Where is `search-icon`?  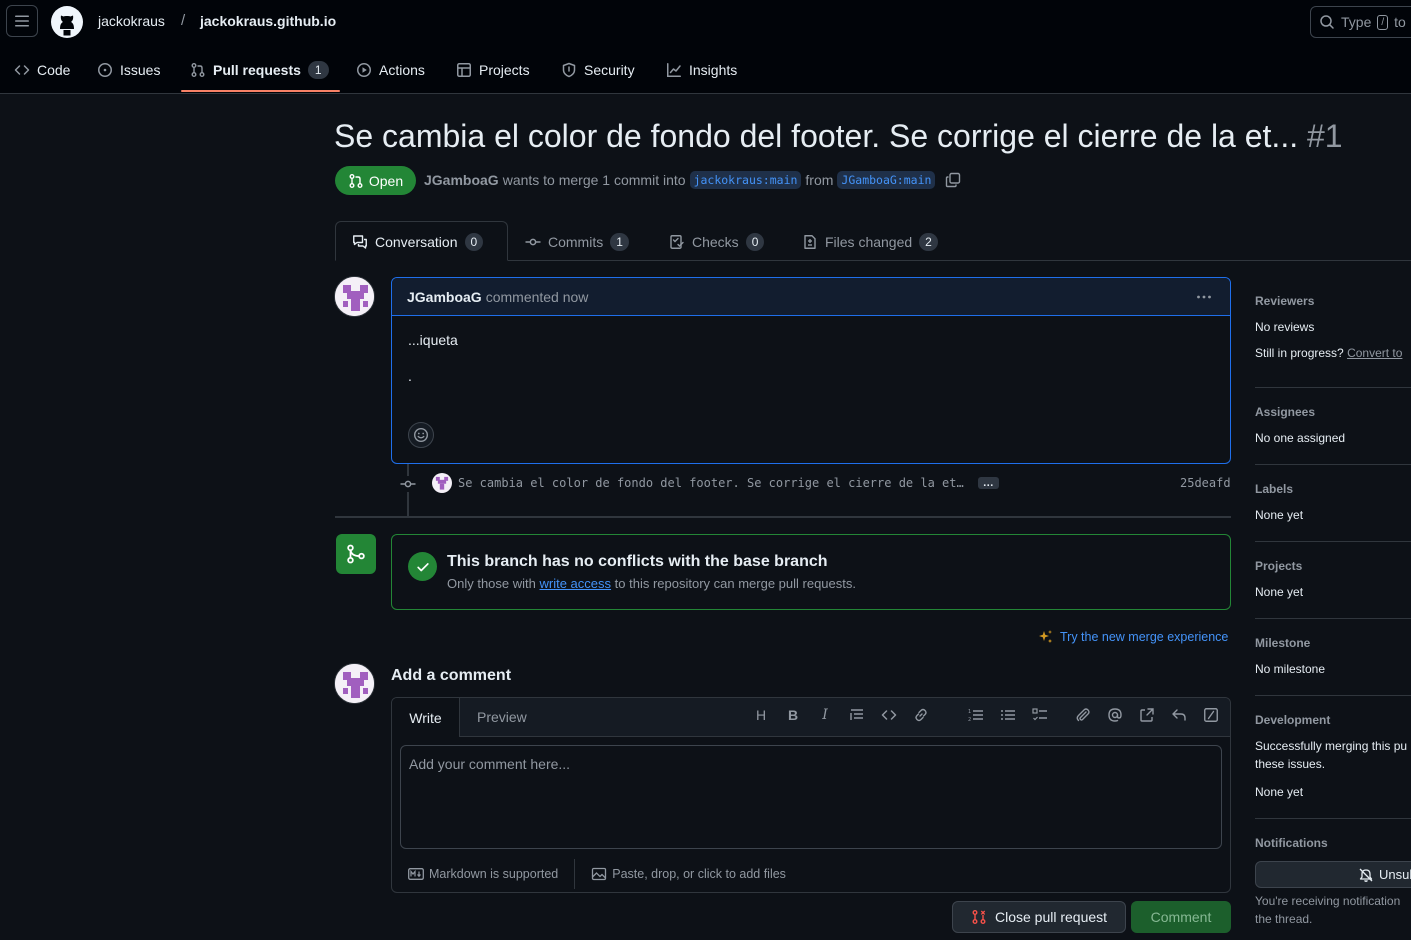 search-icon is located at coordinates (1327, 22).